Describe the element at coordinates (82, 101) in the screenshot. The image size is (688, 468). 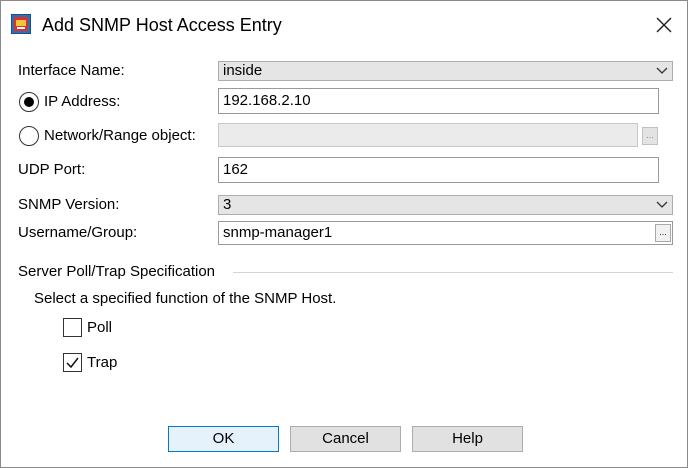
I see `ip-address-label: IP Address:` at that location.